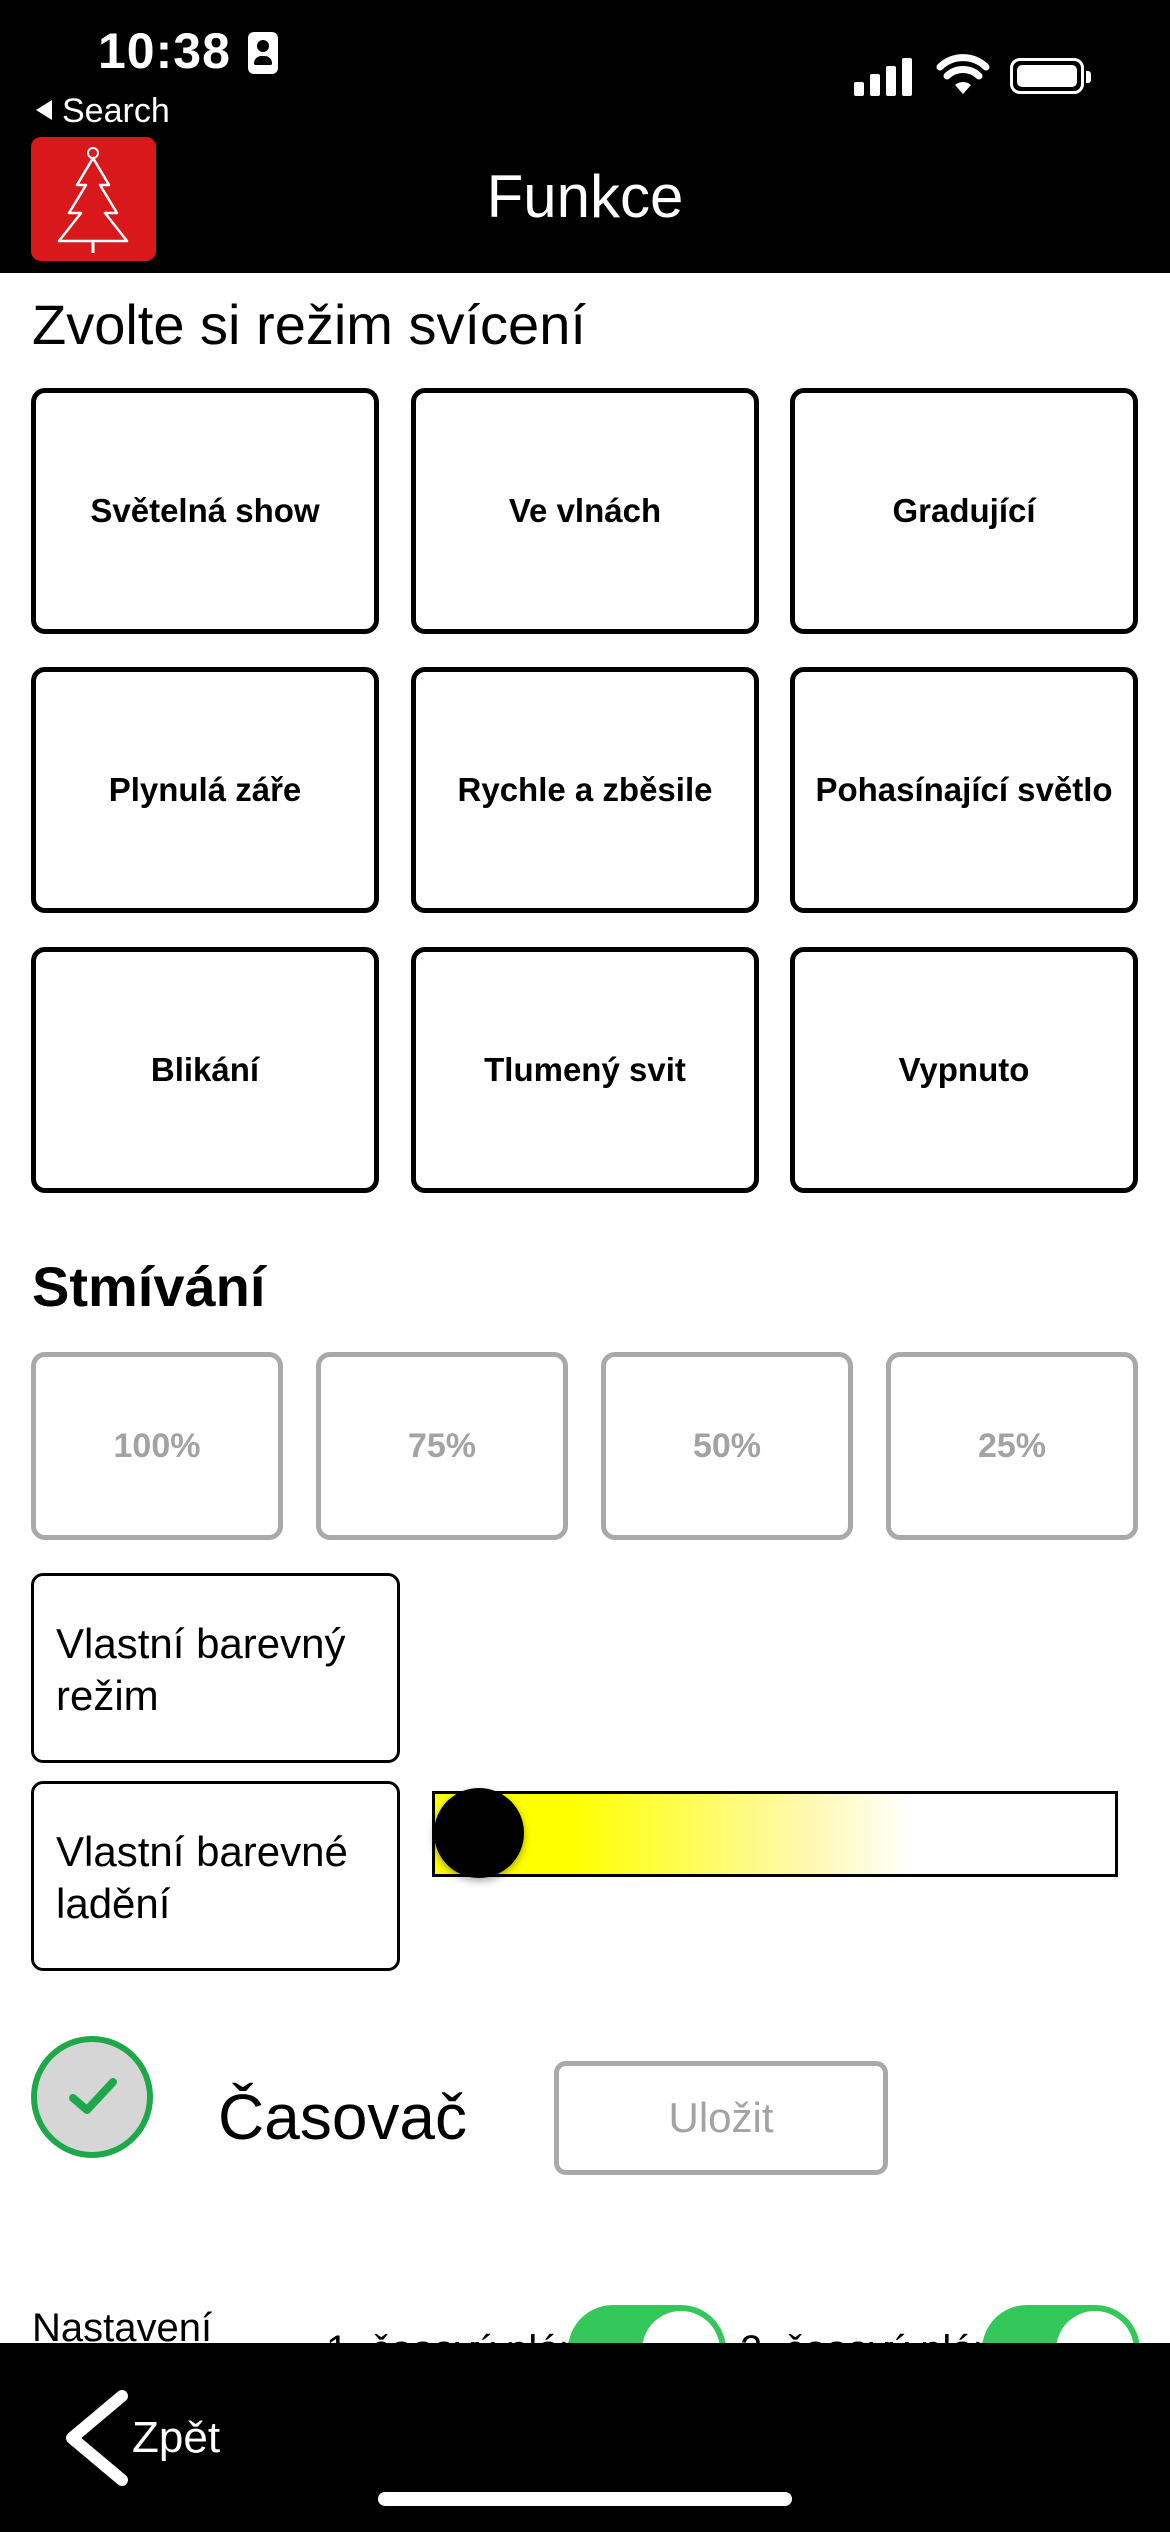 The image size is (1170, 2532). Describe the element at coordinates (309, 324) in the screenshot. I see `modes-heading: Zvolte si režim svícení` at that location.